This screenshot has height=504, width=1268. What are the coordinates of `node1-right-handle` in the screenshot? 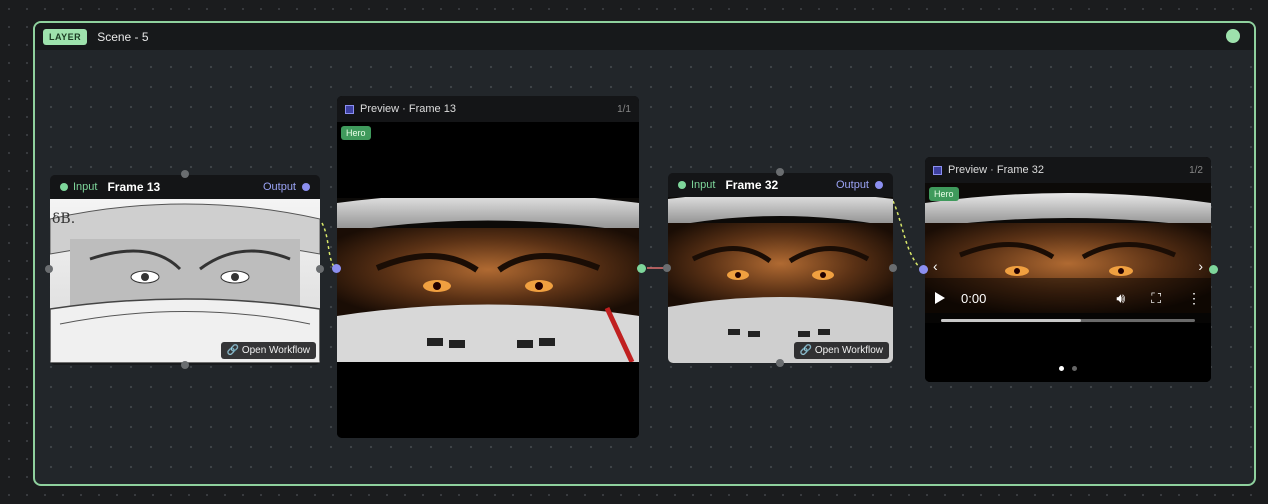 It's located at (320, 269).